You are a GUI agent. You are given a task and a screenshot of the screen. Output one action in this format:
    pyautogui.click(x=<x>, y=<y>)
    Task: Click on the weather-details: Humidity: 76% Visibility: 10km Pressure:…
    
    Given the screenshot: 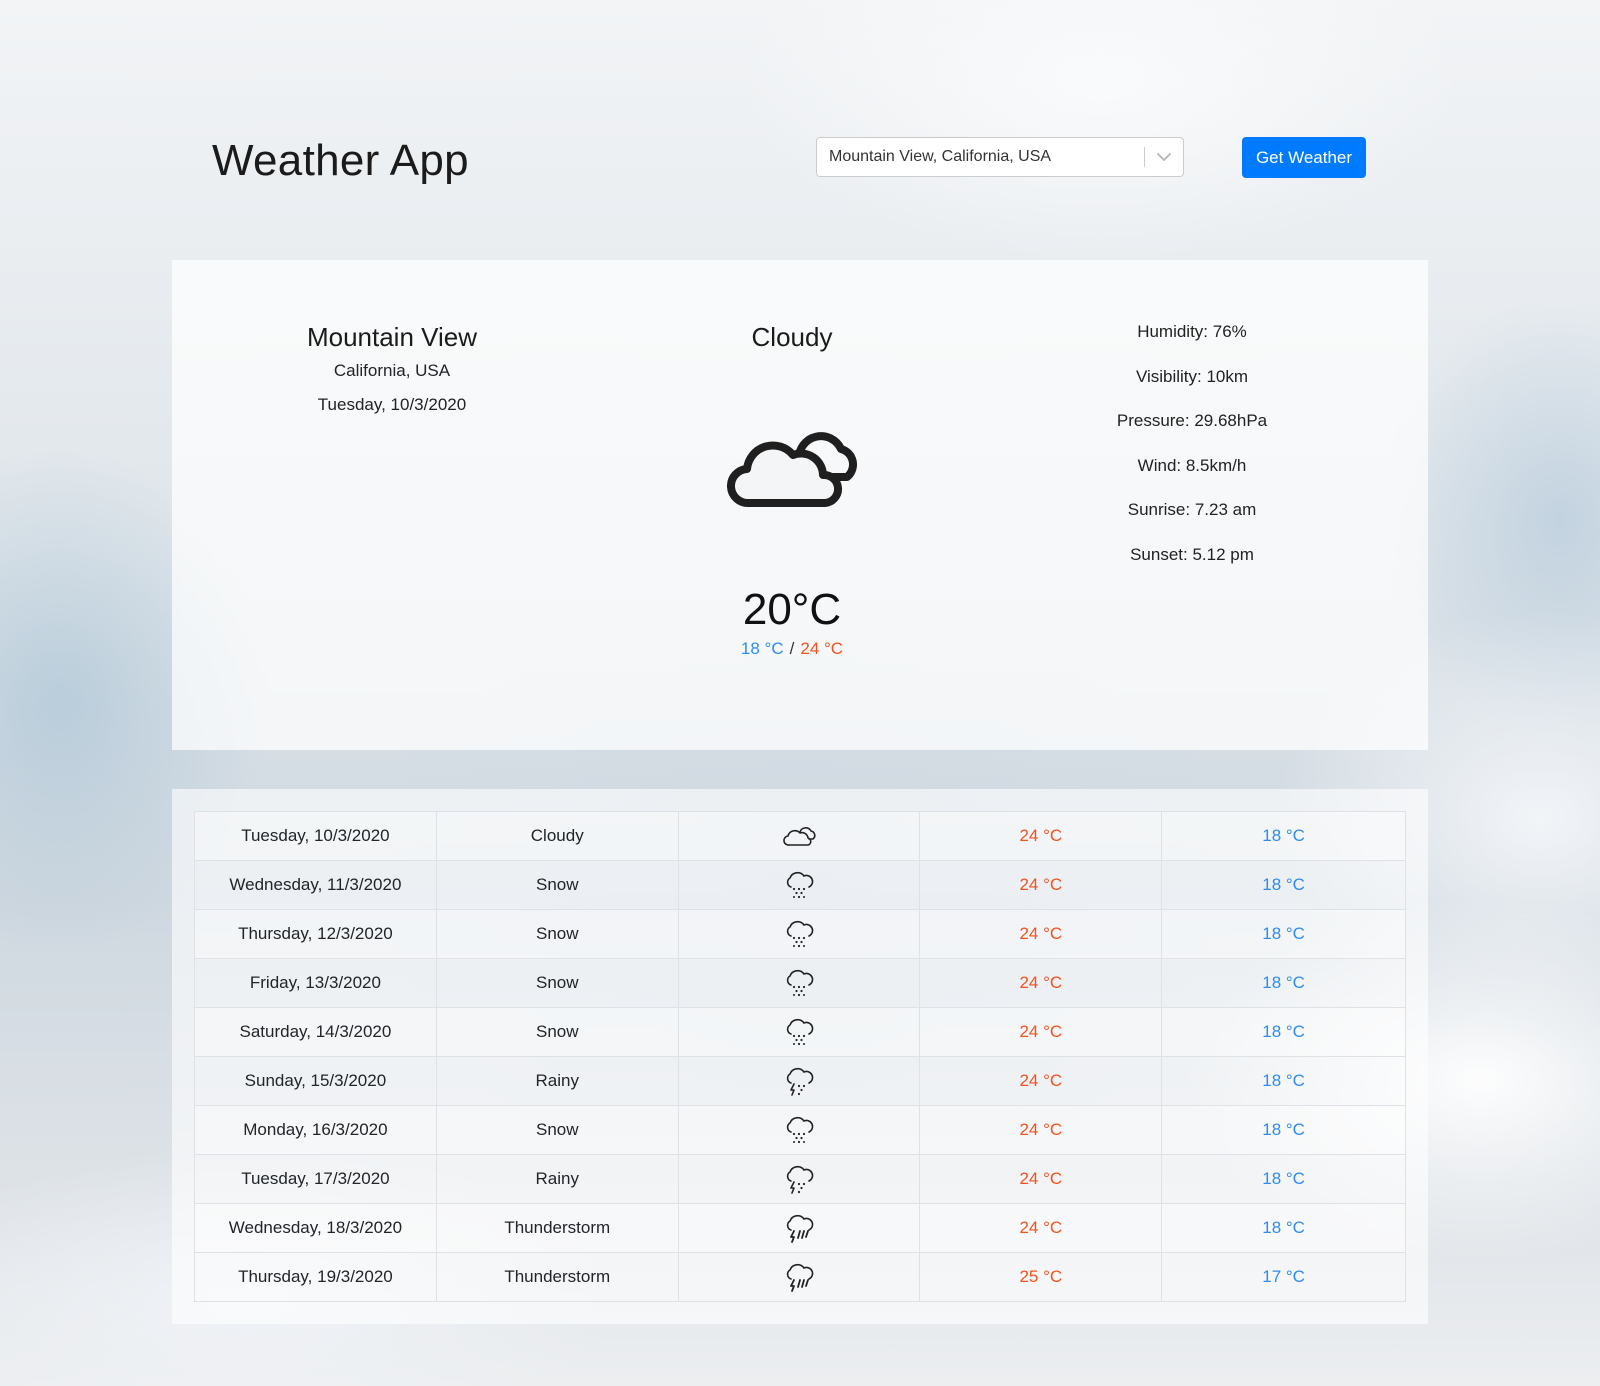 What is the action you would take?
    pyautogui.click(x=1192, y=455)
    